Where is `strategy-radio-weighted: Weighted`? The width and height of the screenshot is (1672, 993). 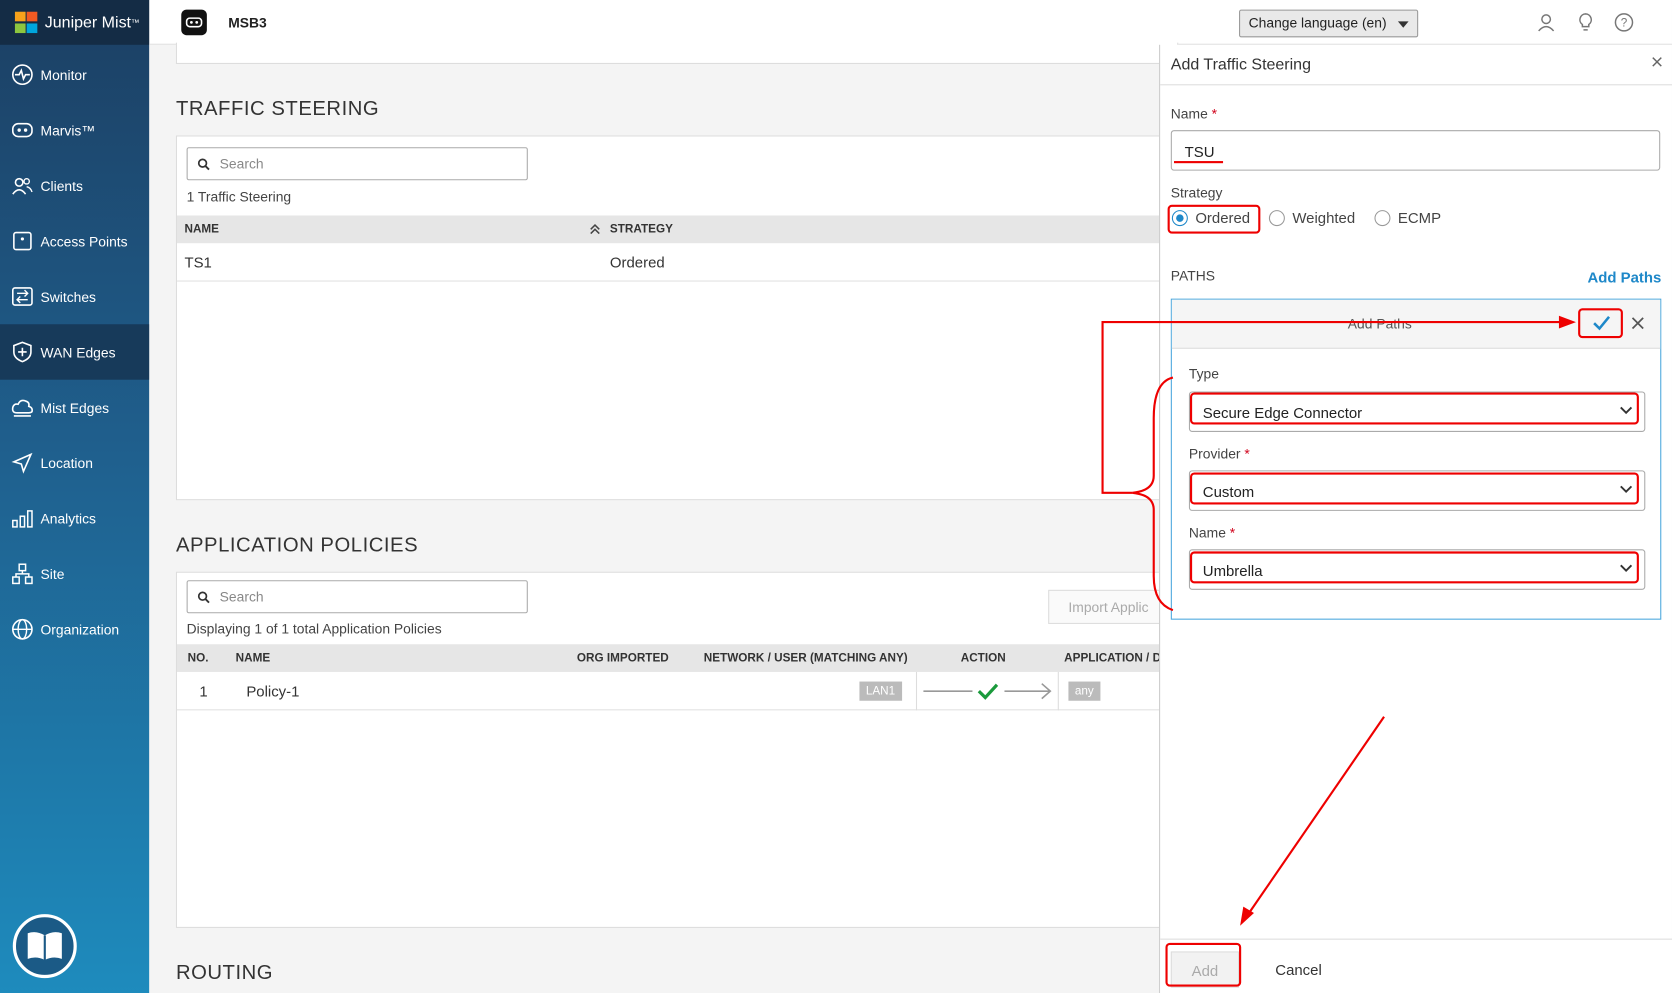 strategy-radio-weighted: Weighted is located at coordinates (1311, 217).